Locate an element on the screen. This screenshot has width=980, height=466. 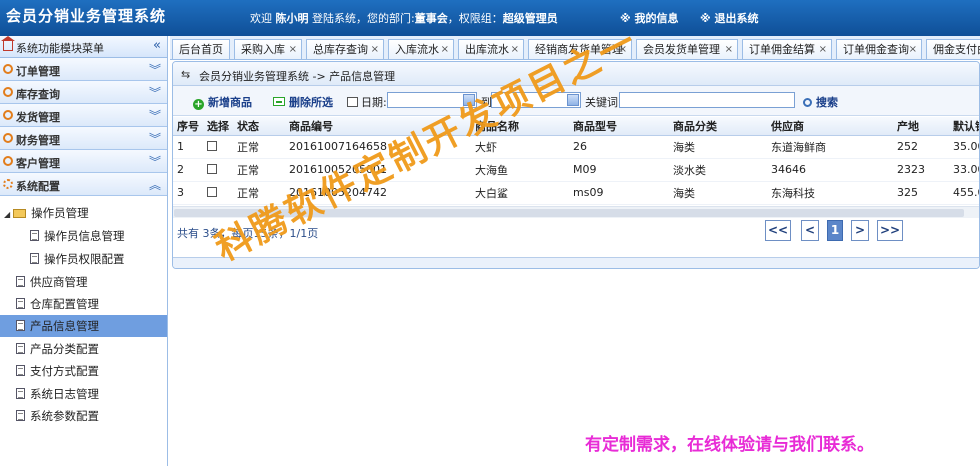
date-label: 日期: is located at coordinates (367, 102).